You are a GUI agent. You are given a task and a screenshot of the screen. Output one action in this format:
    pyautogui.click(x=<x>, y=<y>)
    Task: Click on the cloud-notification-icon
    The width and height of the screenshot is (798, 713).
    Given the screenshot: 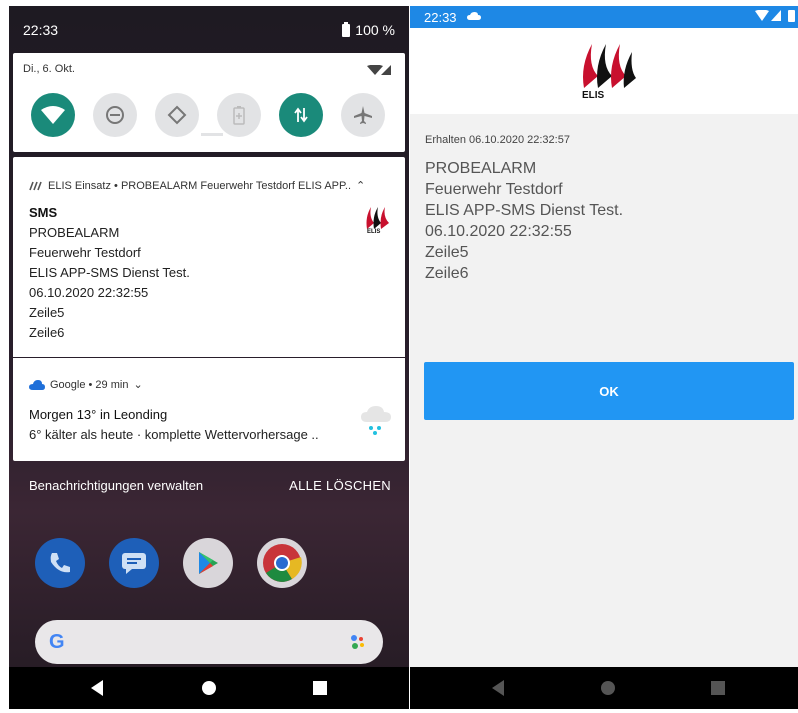 What is the action you would take?
    pyautogui.click(x=474, y=16)
    